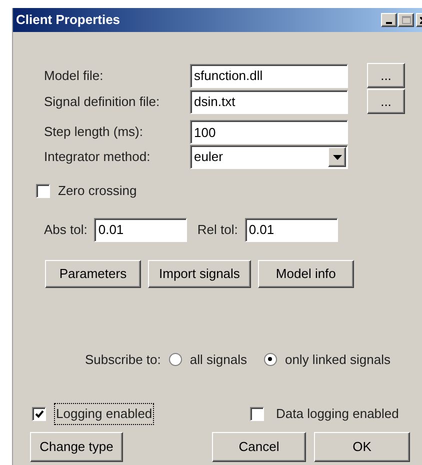 The height and width of the screenshot is (465, 422). What do you see at coordinates (76, 447) in the screenshot?
I see `change-type-button: Change type` at bounding box center [76, 447].